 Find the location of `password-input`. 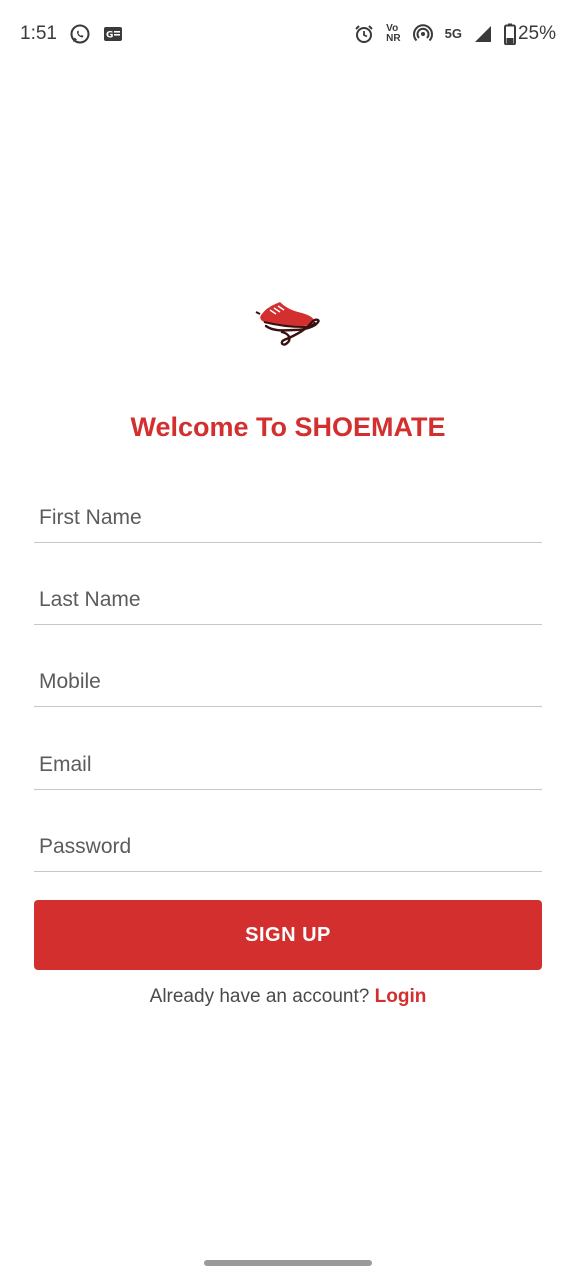

password-input is located at coordinates (284, 847).